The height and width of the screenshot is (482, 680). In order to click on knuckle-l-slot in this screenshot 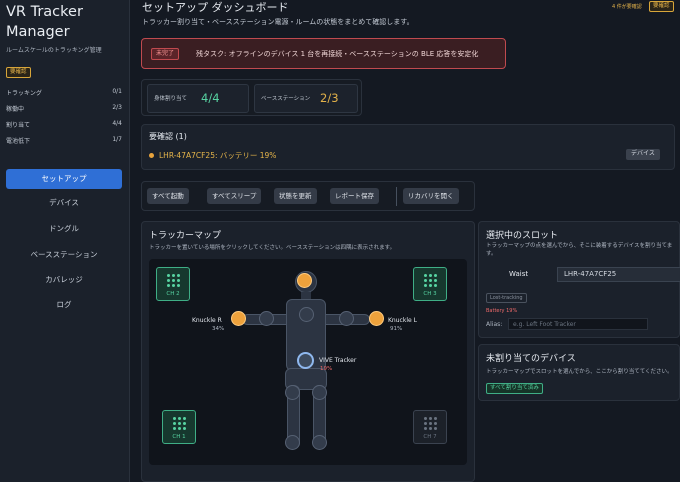, I will do `click(376, 318)`.